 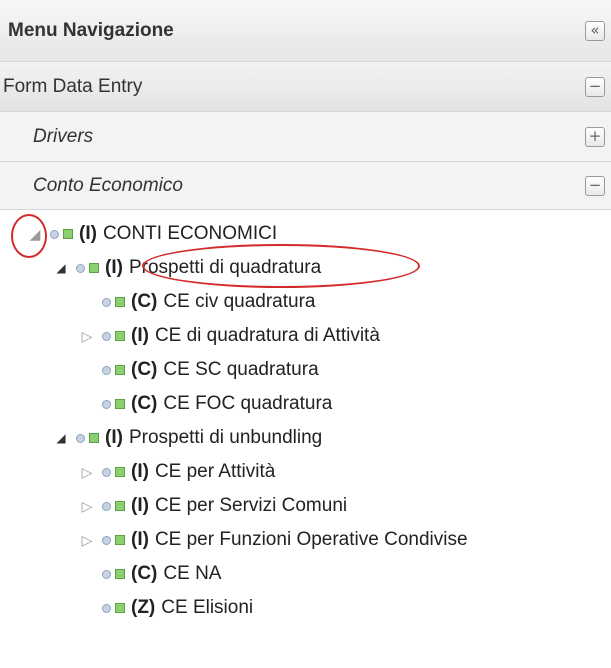 I want to click on node-label: CONTI ECONOMICI, so click(x=190, y=234).